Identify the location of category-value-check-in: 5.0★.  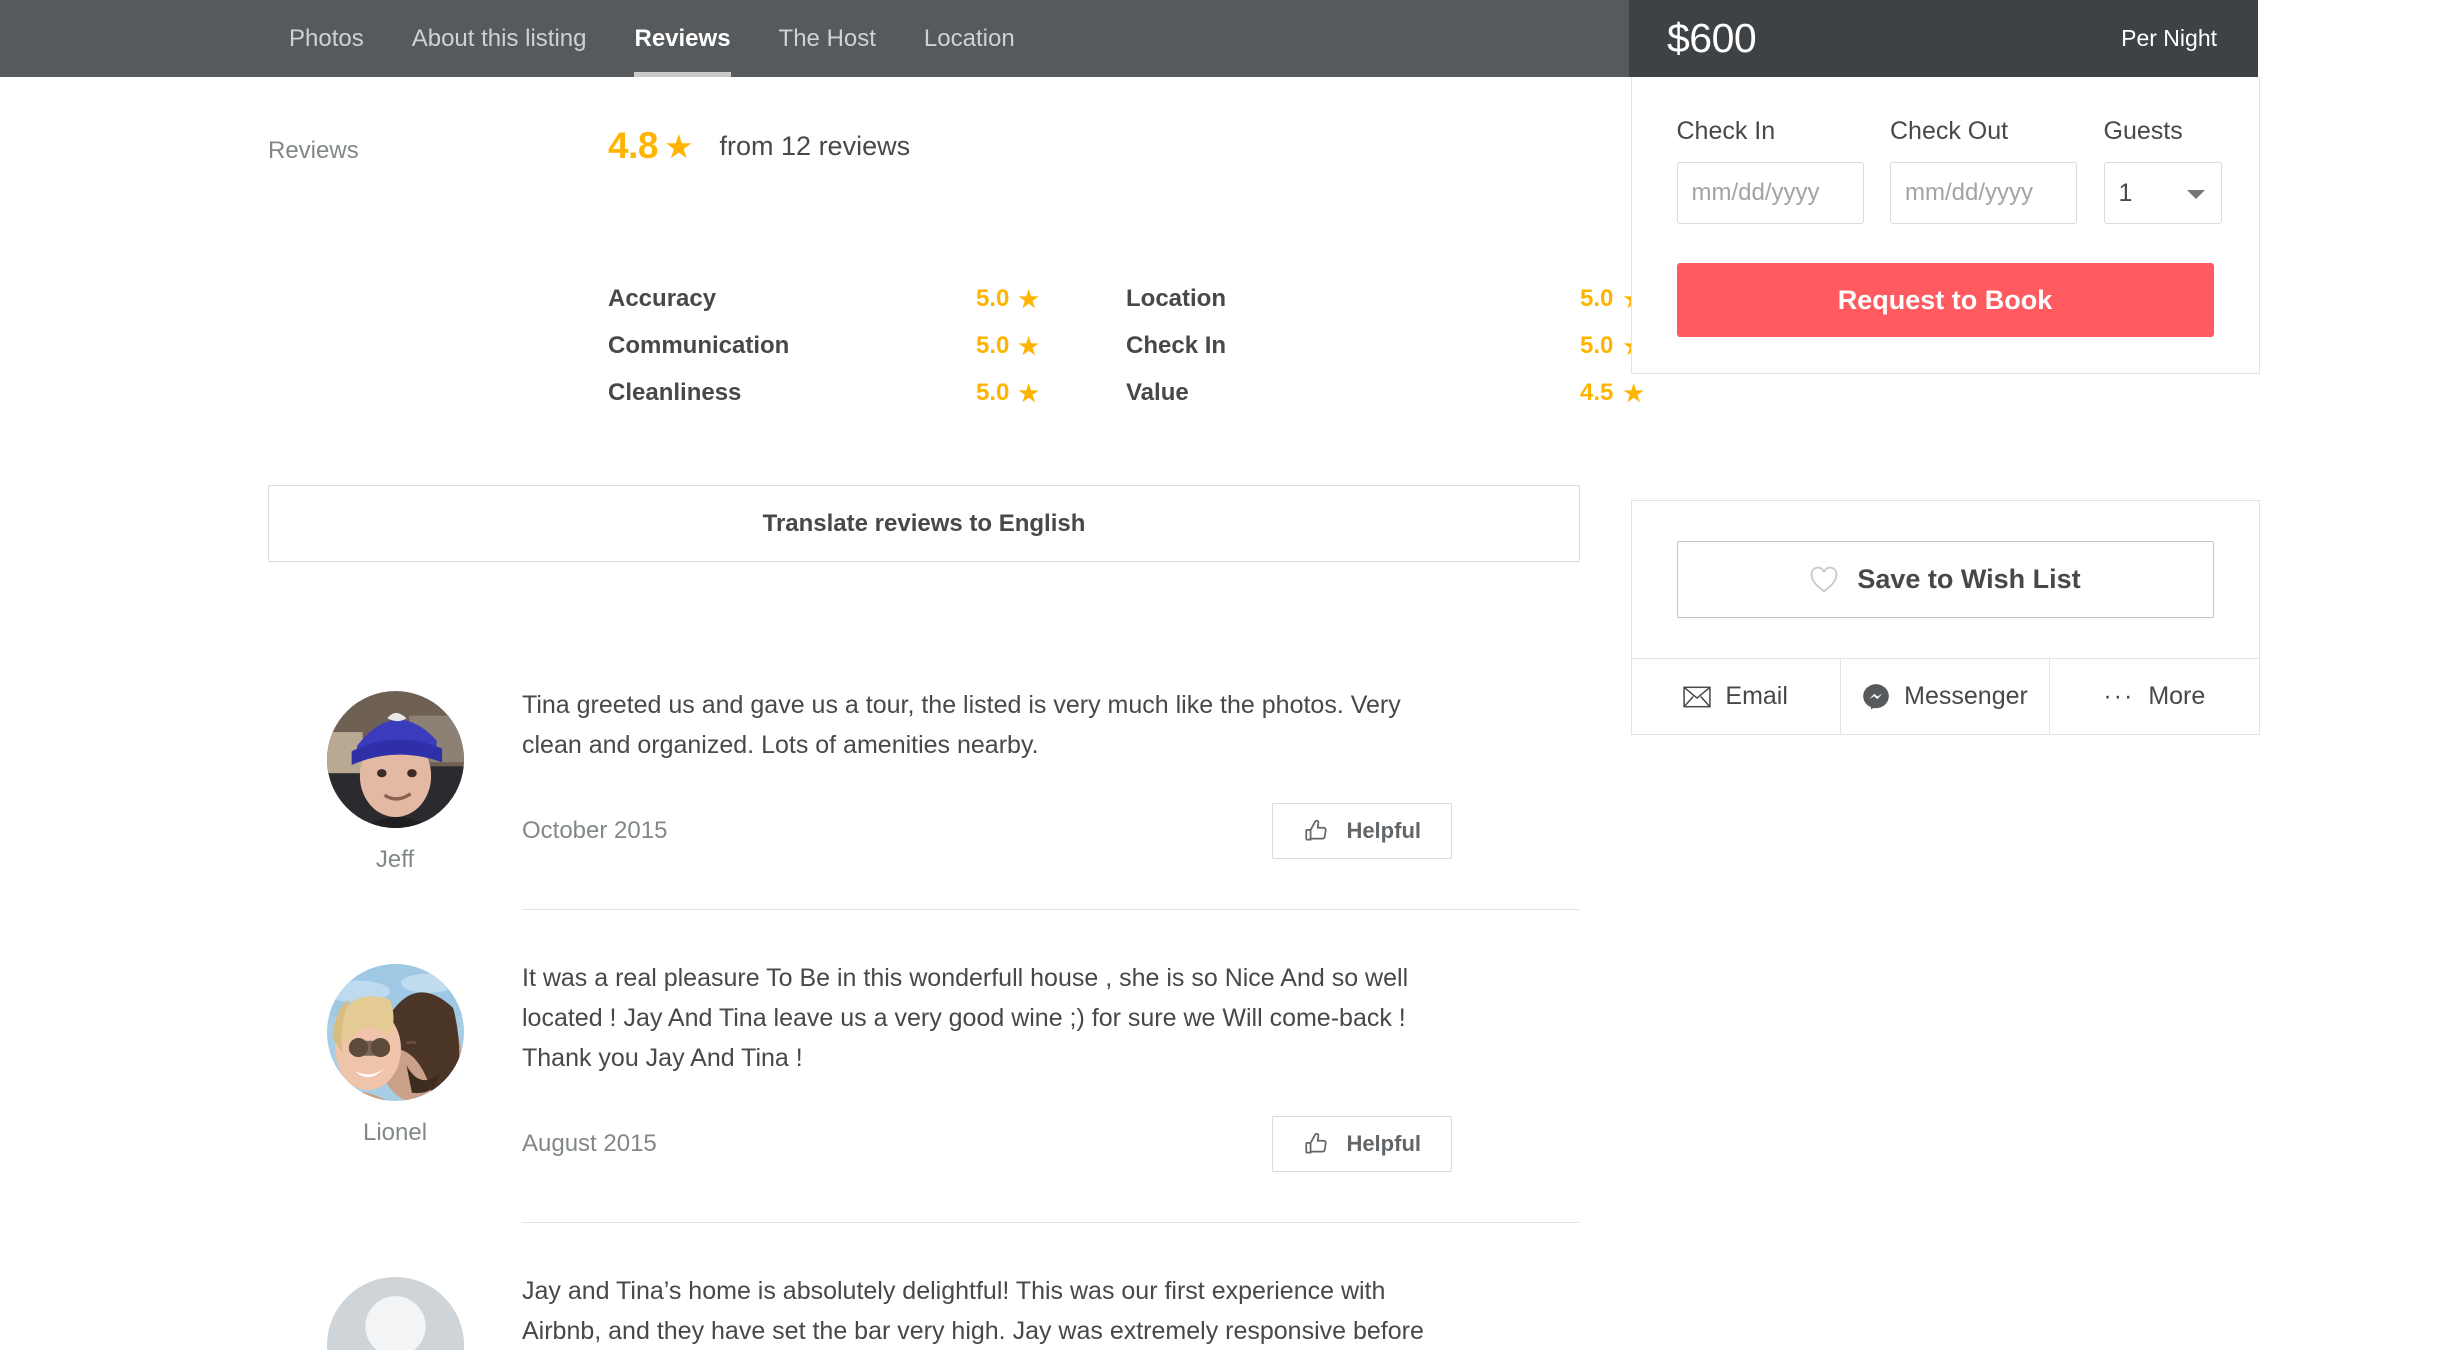
(1569, 346).